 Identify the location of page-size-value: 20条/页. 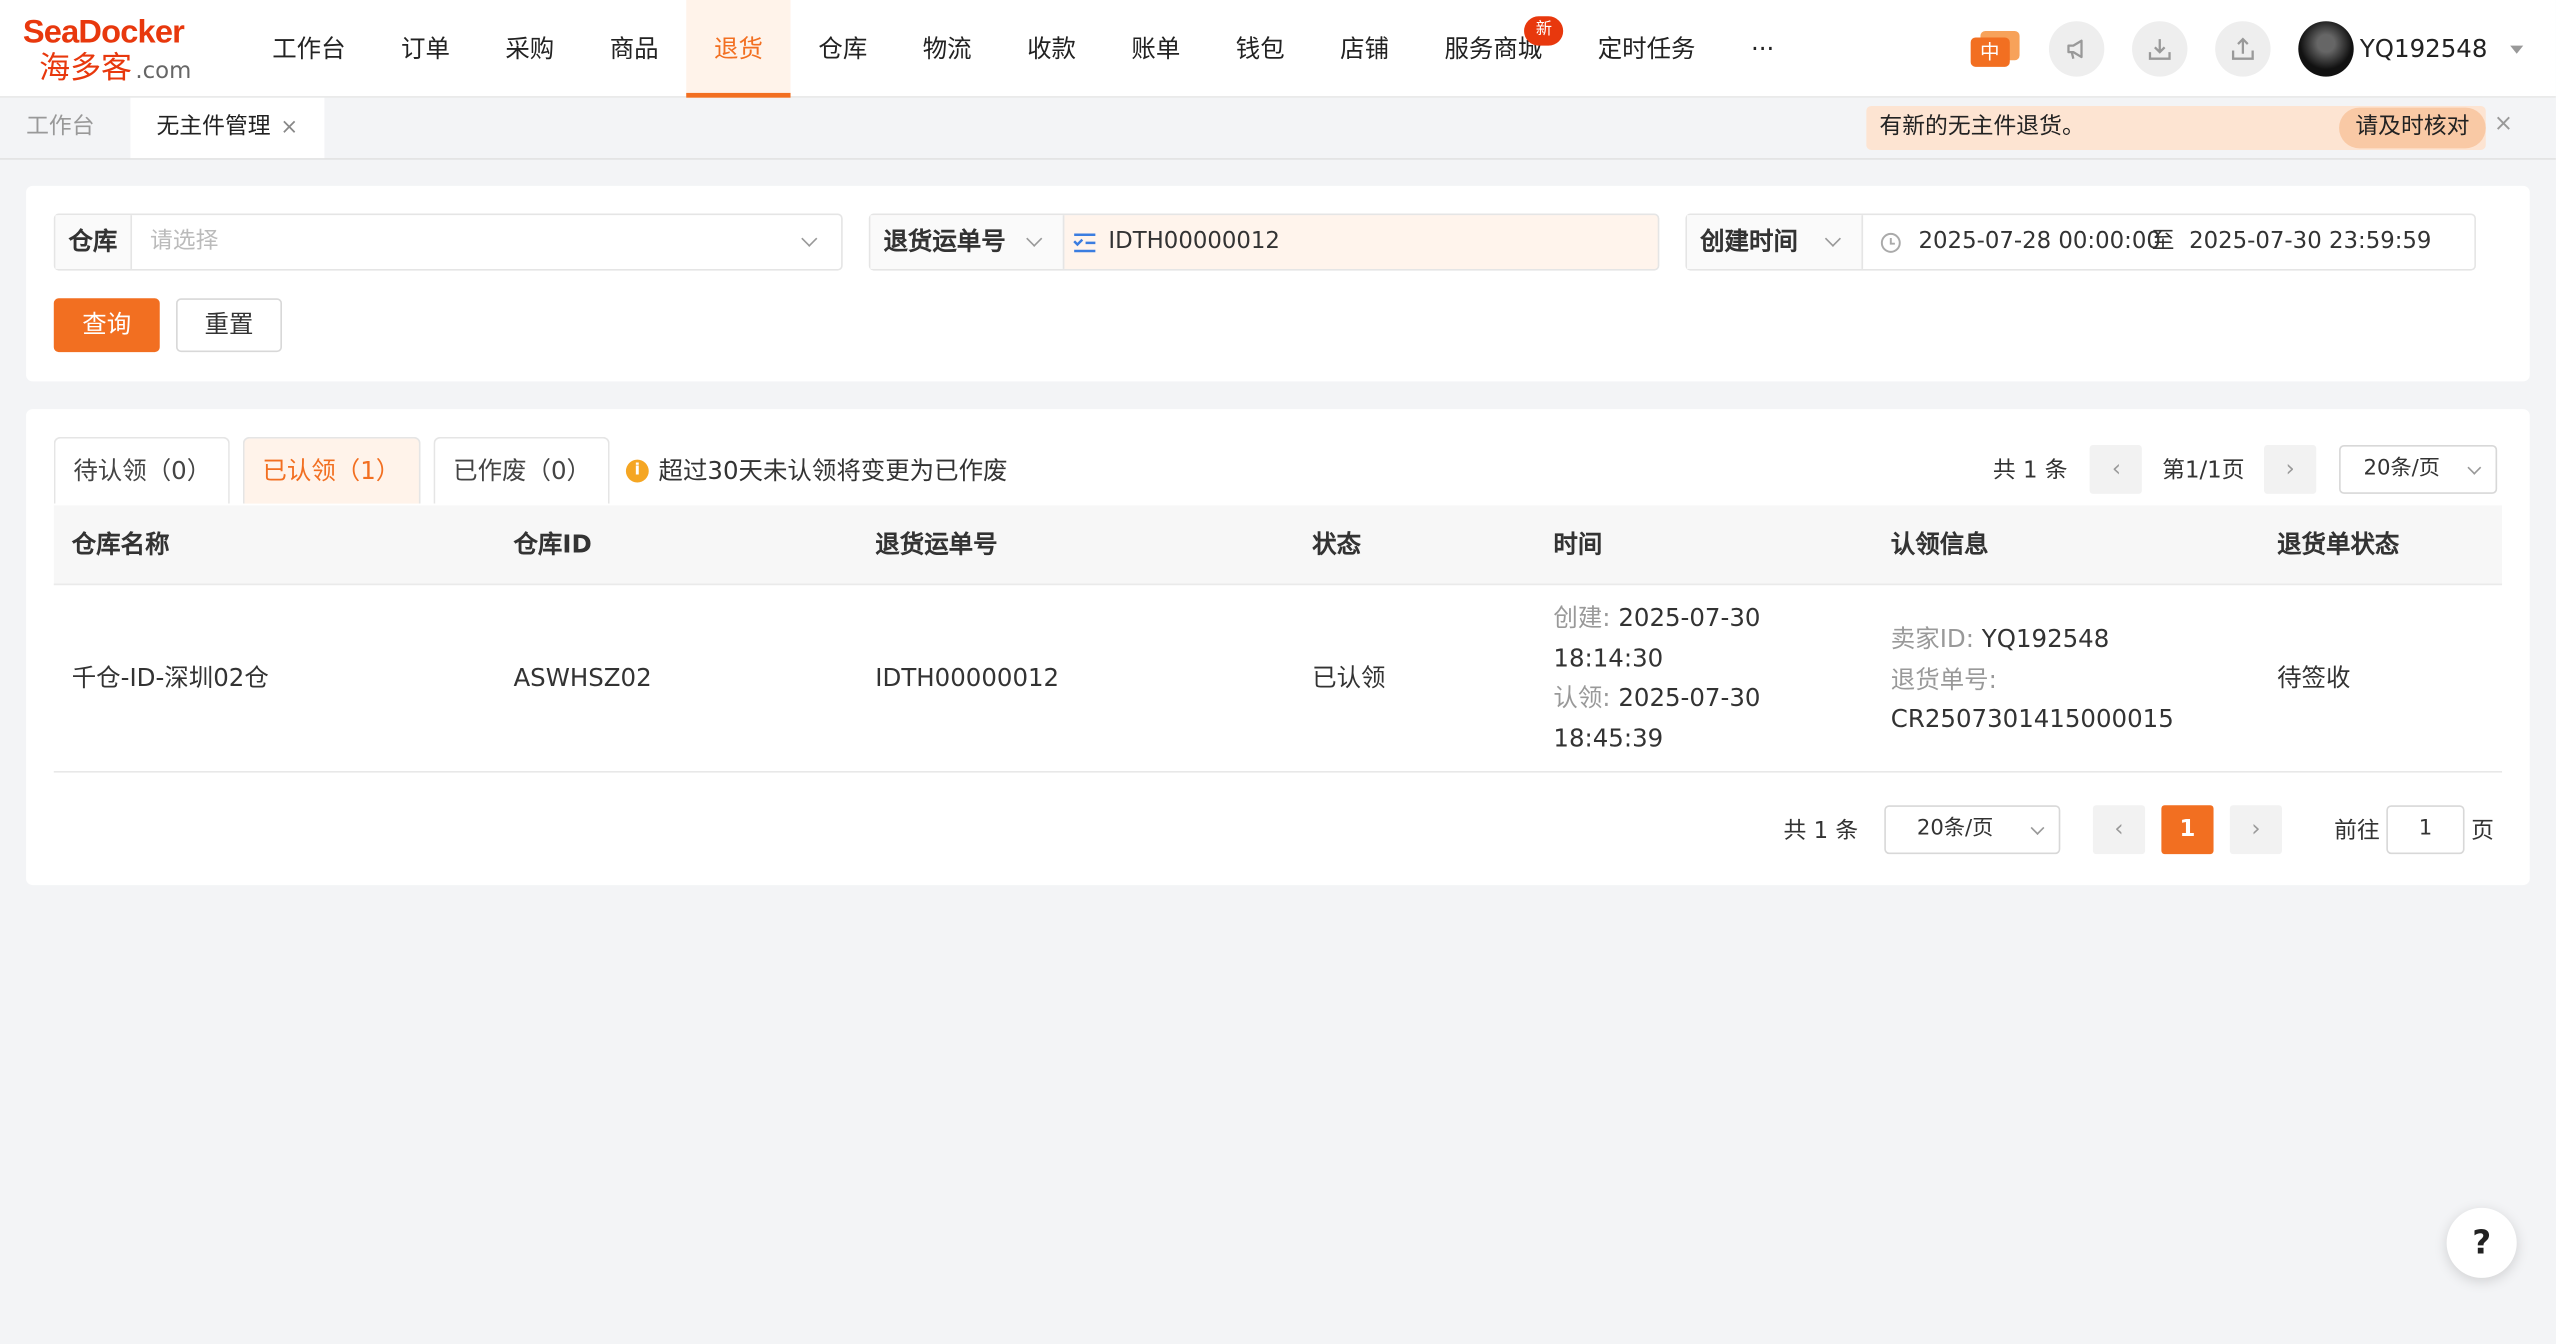
(2402, 468).